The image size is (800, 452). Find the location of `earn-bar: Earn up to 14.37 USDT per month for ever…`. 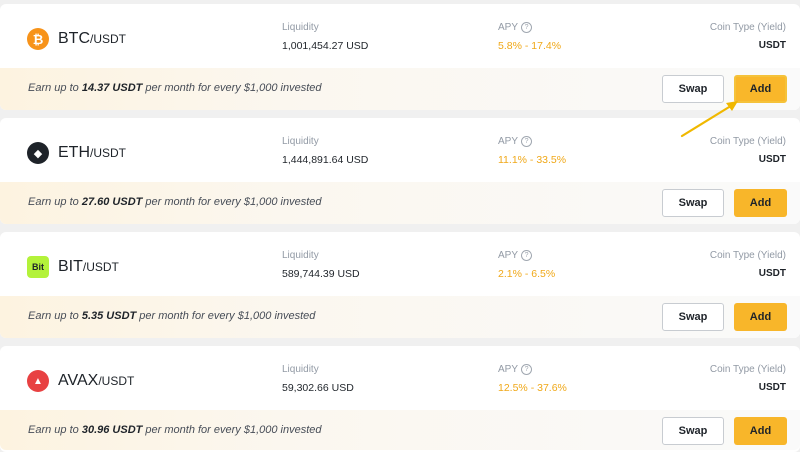

earn-bar: Earn up to 14.37 USDT per month for ever… is located at coordinates (400, 89).